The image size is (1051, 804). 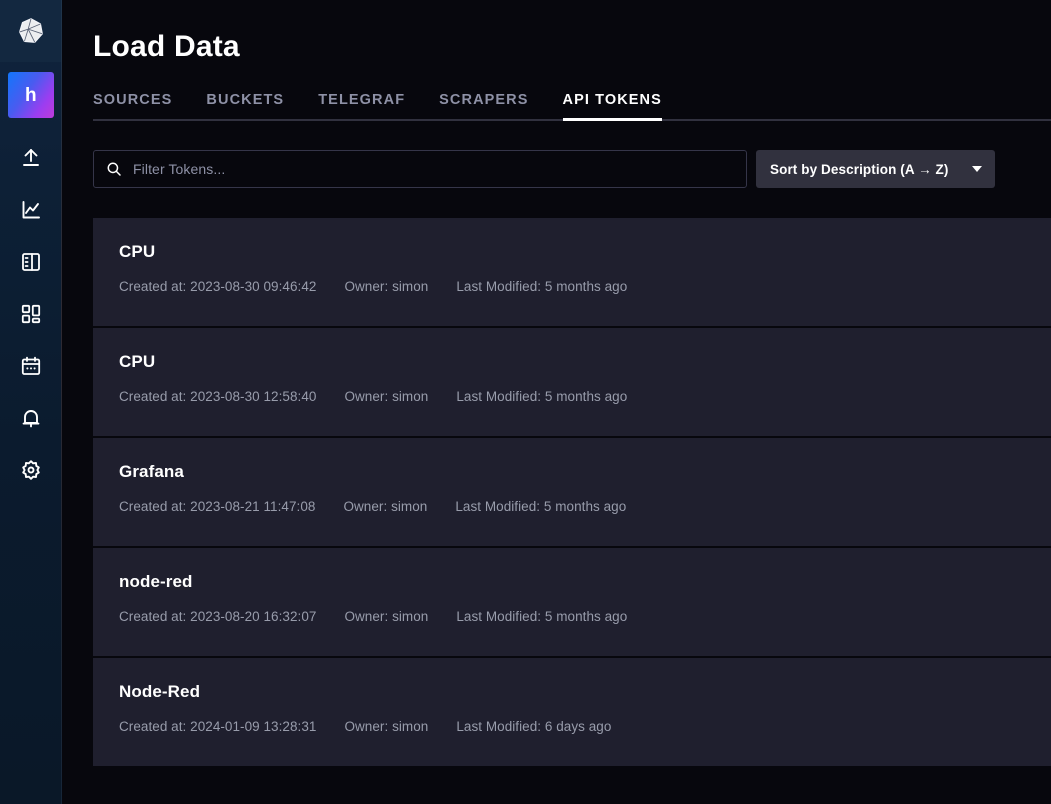 I want to click on upload-arrow-icon, so click(x=31, y=158).